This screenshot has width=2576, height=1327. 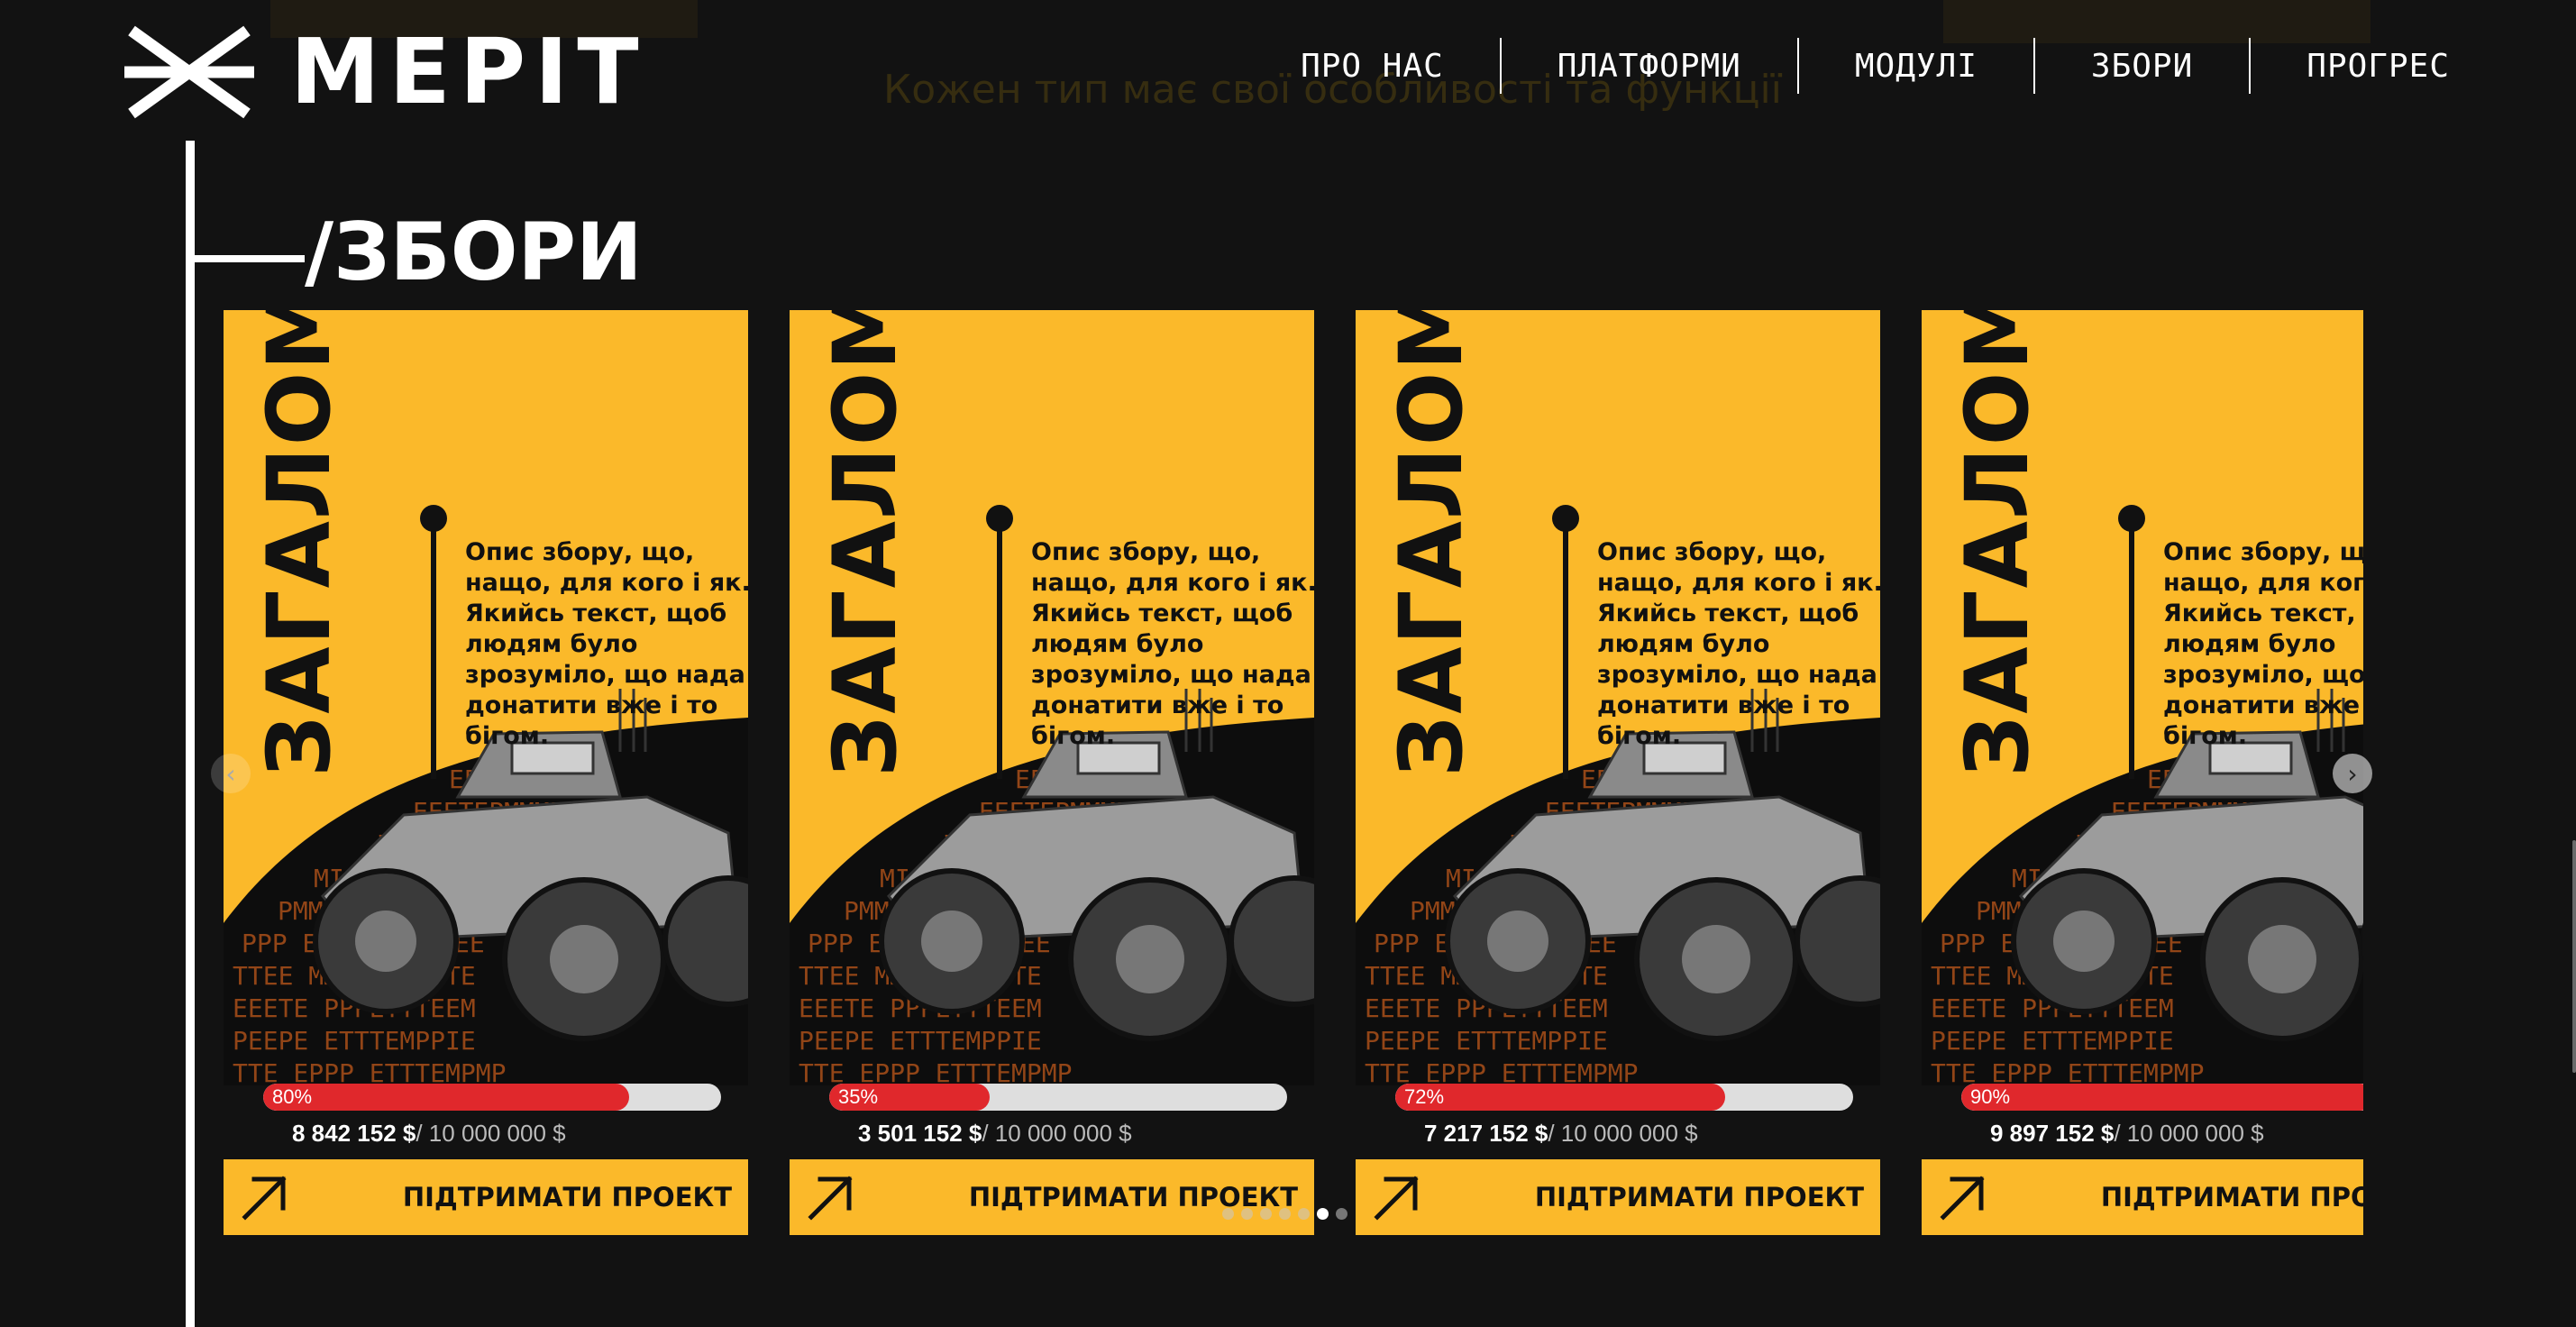 What do you see at coordinates (2142, 66) in the screenshot?
I see `nav-item-fundraisers: ЗБОРИ` at bounding box center [2142, 66].